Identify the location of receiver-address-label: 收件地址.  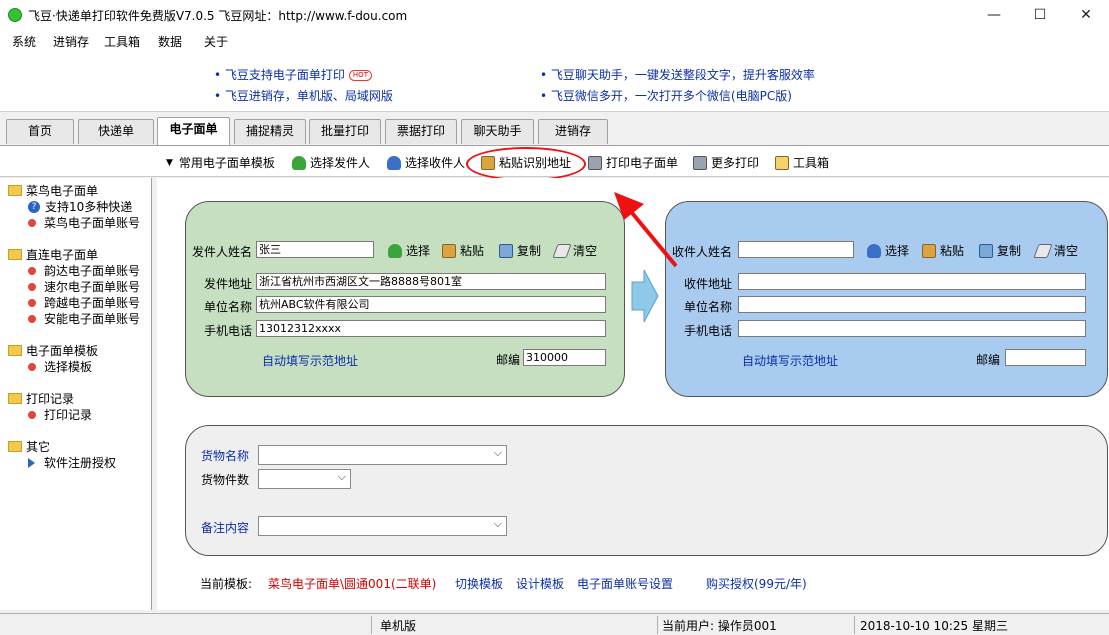
(708, 284).